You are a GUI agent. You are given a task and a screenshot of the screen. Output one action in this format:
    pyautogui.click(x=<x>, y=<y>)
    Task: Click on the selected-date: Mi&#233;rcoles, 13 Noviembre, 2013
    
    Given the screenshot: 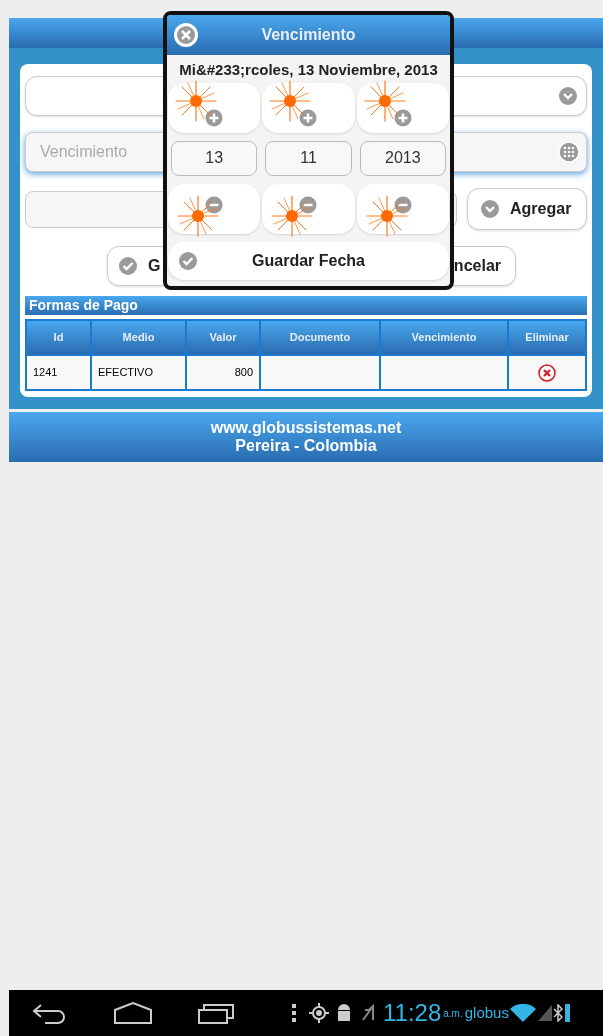 What is the action you would take?
    pyautogui.click(x=308, y=70)
    